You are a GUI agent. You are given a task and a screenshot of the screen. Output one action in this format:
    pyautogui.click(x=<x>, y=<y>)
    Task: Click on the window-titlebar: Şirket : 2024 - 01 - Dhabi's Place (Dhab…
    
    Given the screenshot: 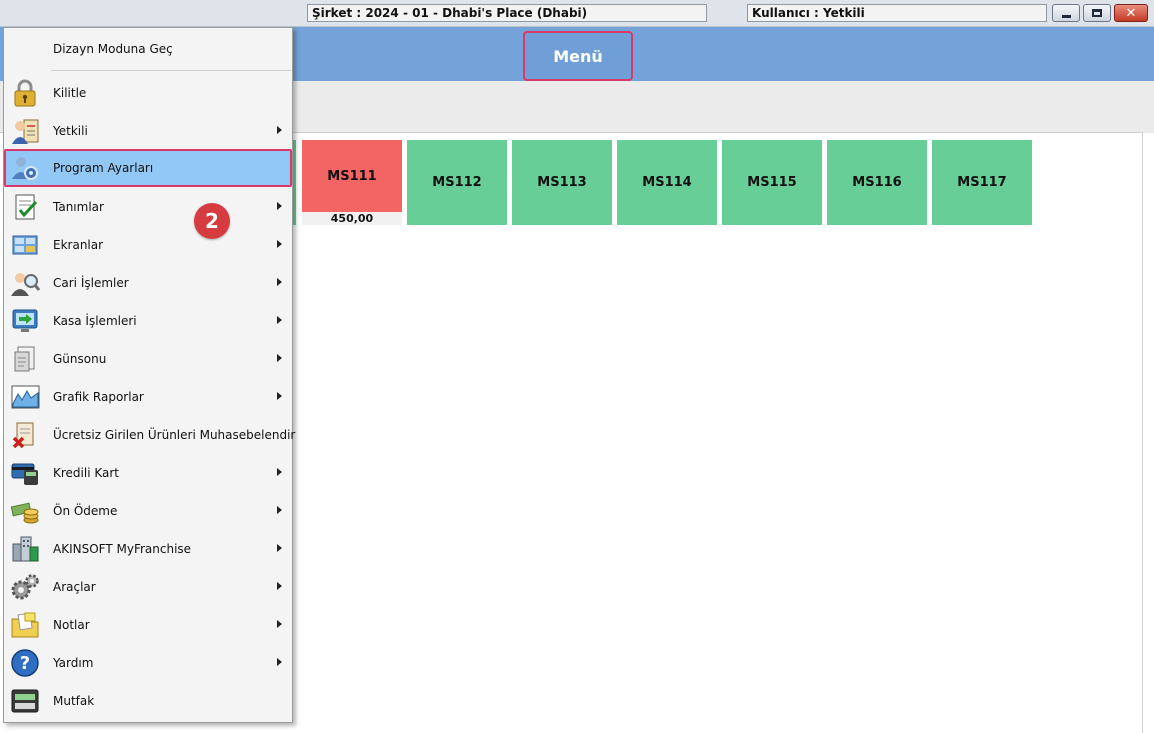 What is the action you would take?
    pyautogui.click(x=577, y=13)
    